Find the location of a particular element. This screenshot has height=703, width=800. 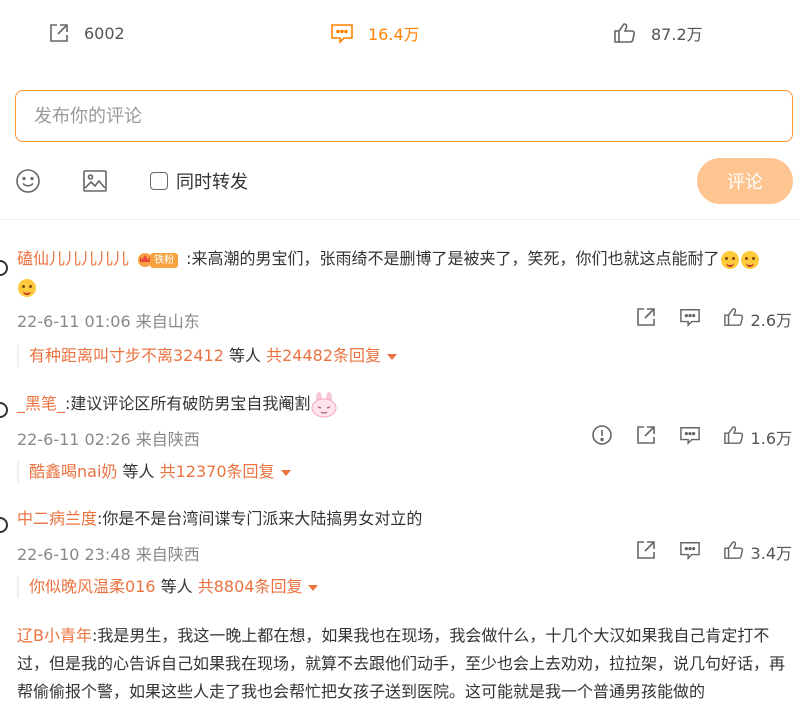

reply-summary: 酷鑫喝nai奶 等人 共12370条回复 is located at coordinates (154, 472).